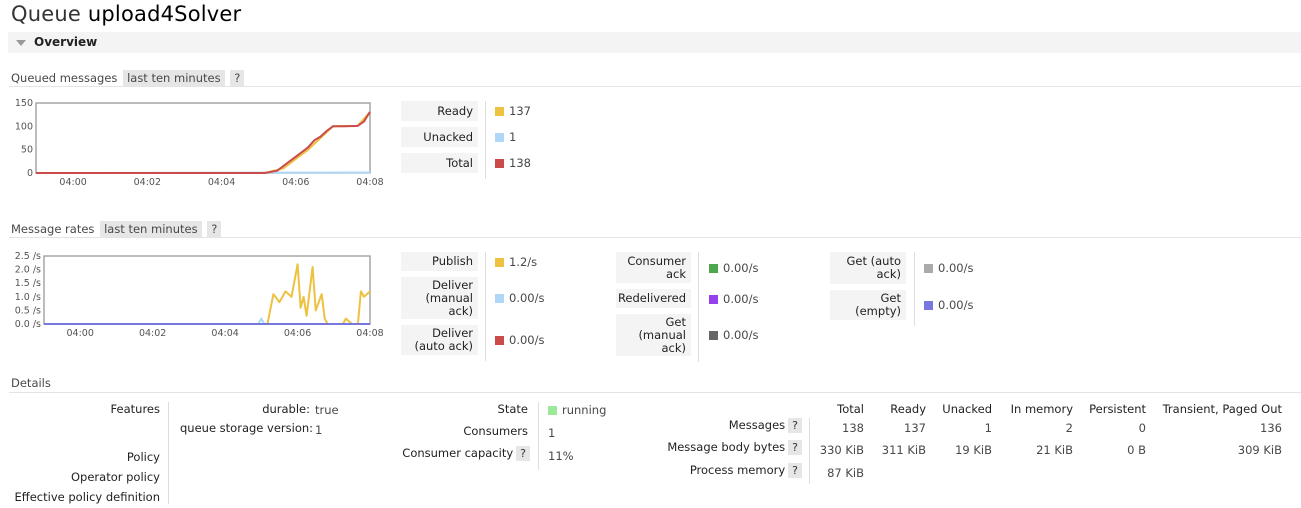 This screenshot has height=508, width=1301. Describe the element at coordinates (174, 78) in the screenshot. I see `queued-range-selector: last ten minutes` at that location.